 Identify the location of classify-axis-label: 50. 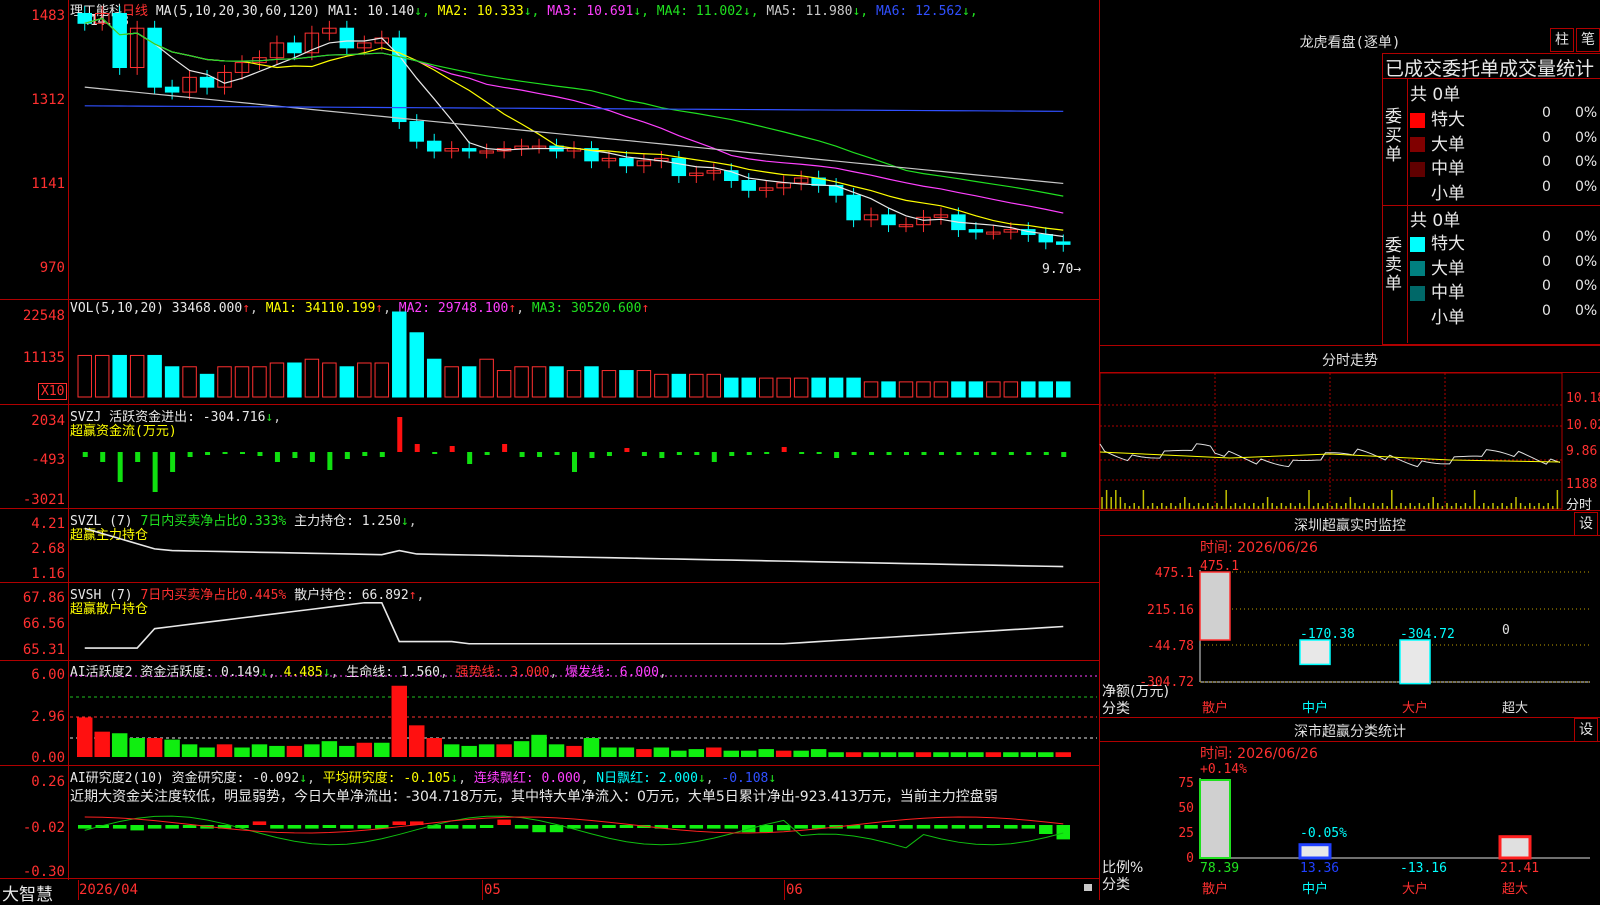
(1186, 808).